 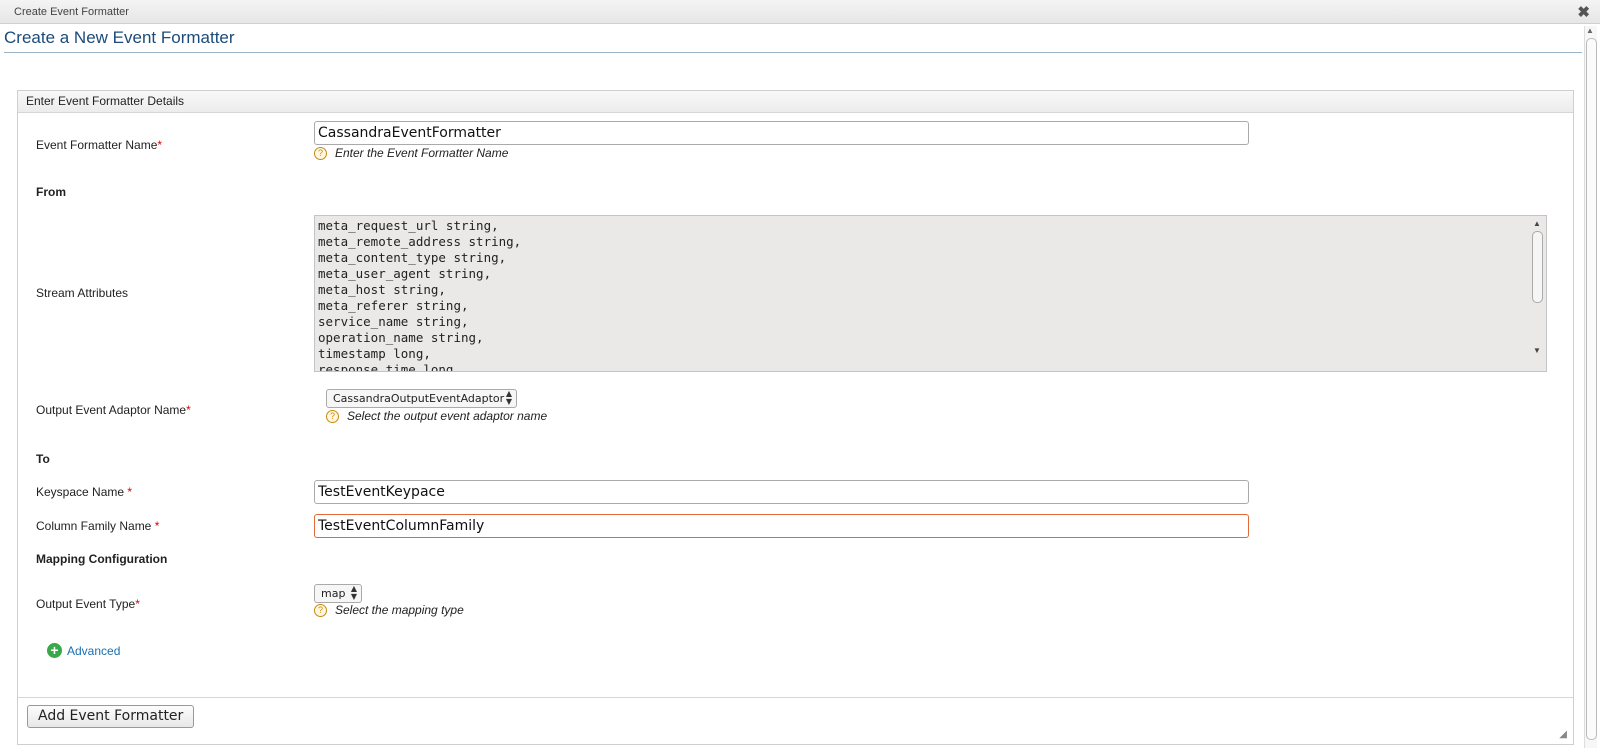 I want to click on add-event-formatter-button: Add Event Formatter, so click(x=111, y=716).